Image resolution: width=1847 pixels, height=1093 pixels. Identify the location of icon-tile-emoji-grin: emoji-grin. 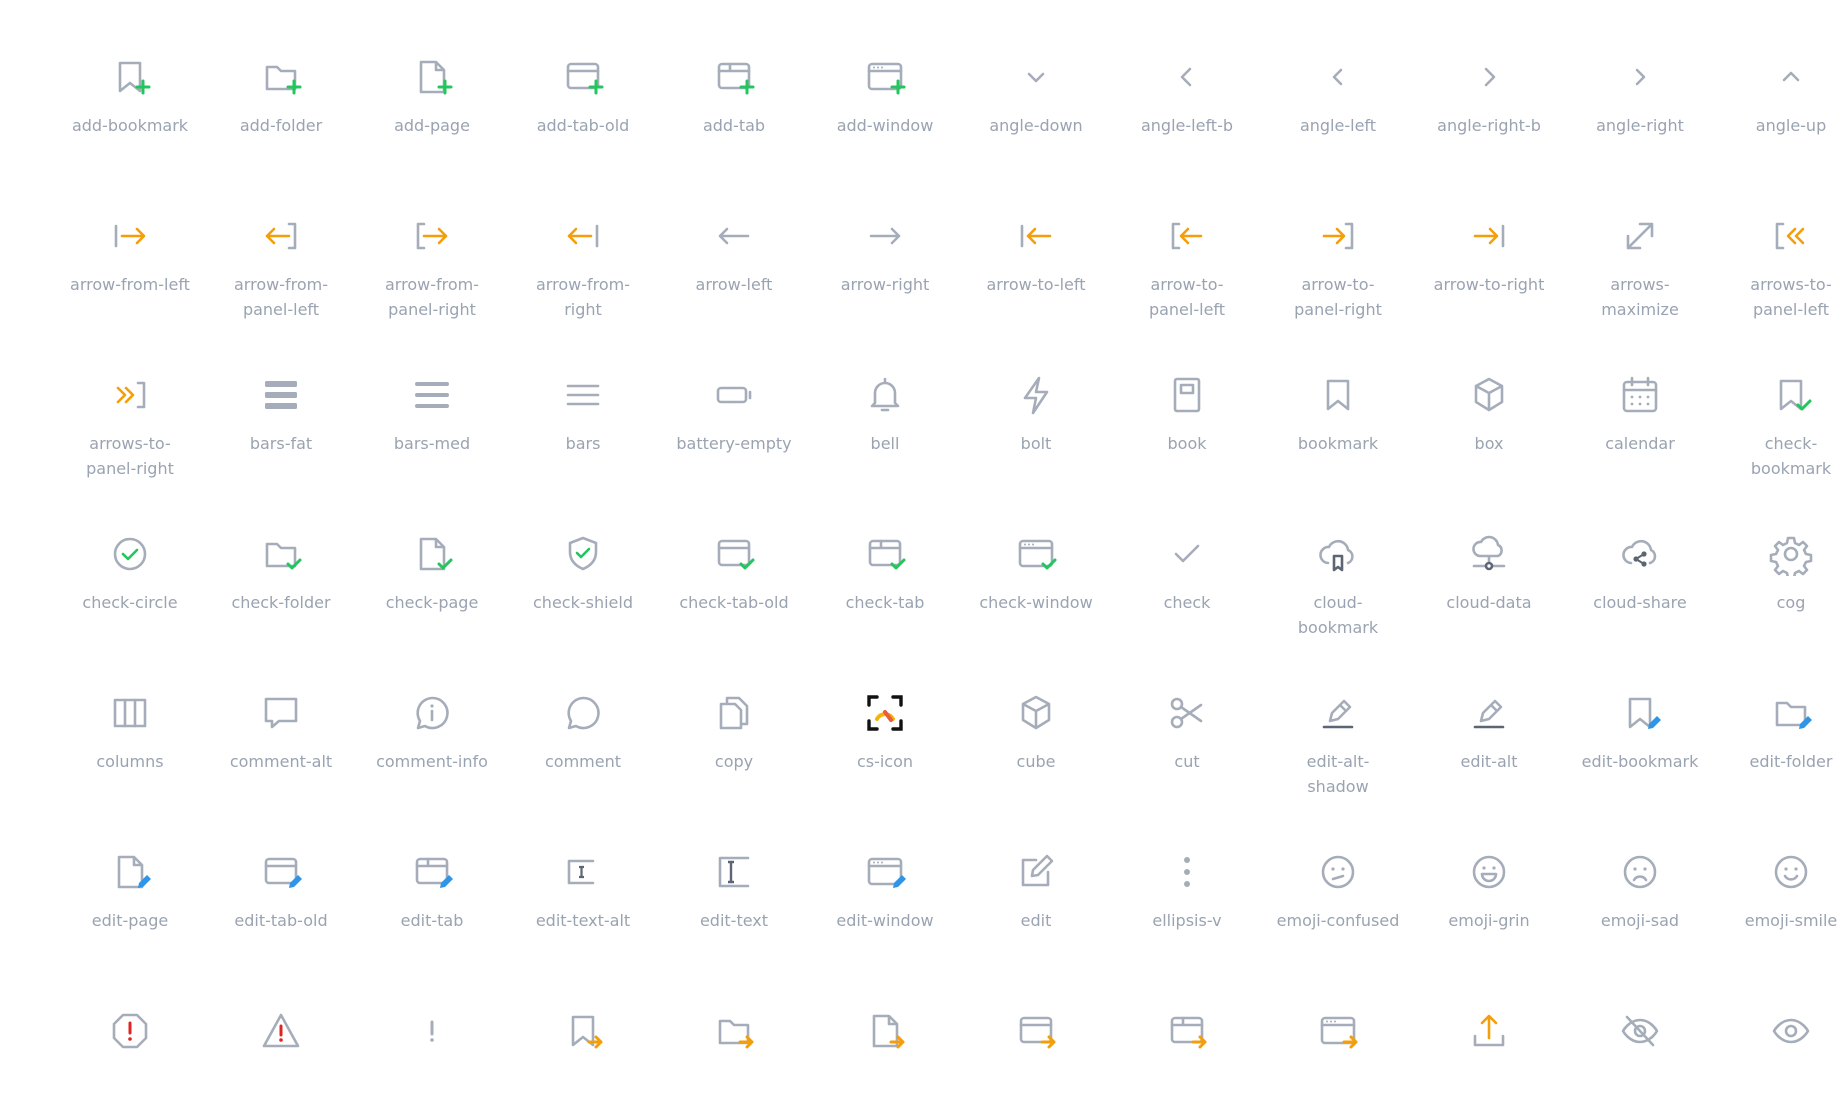
(1489, 891).